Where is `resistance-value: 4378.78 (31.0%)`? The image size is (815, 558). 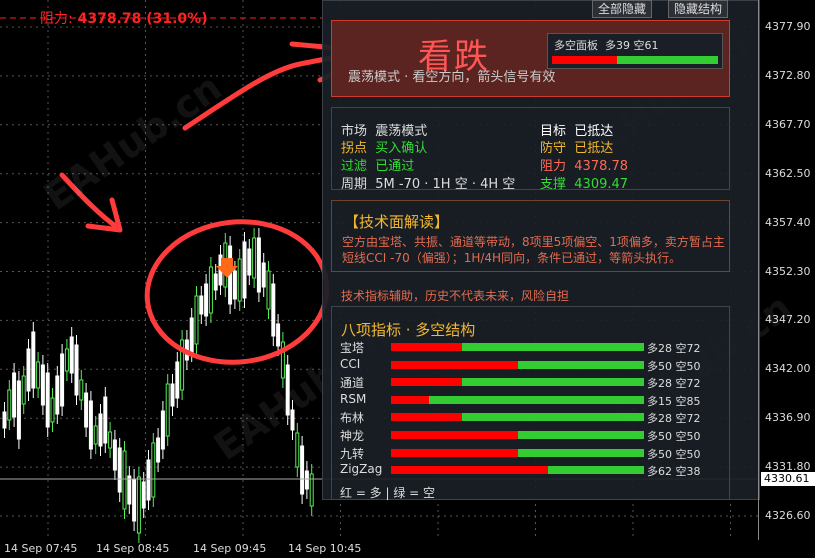 resistance-value: 4378.78 (31.0%) is located at coordinates (142, 19).